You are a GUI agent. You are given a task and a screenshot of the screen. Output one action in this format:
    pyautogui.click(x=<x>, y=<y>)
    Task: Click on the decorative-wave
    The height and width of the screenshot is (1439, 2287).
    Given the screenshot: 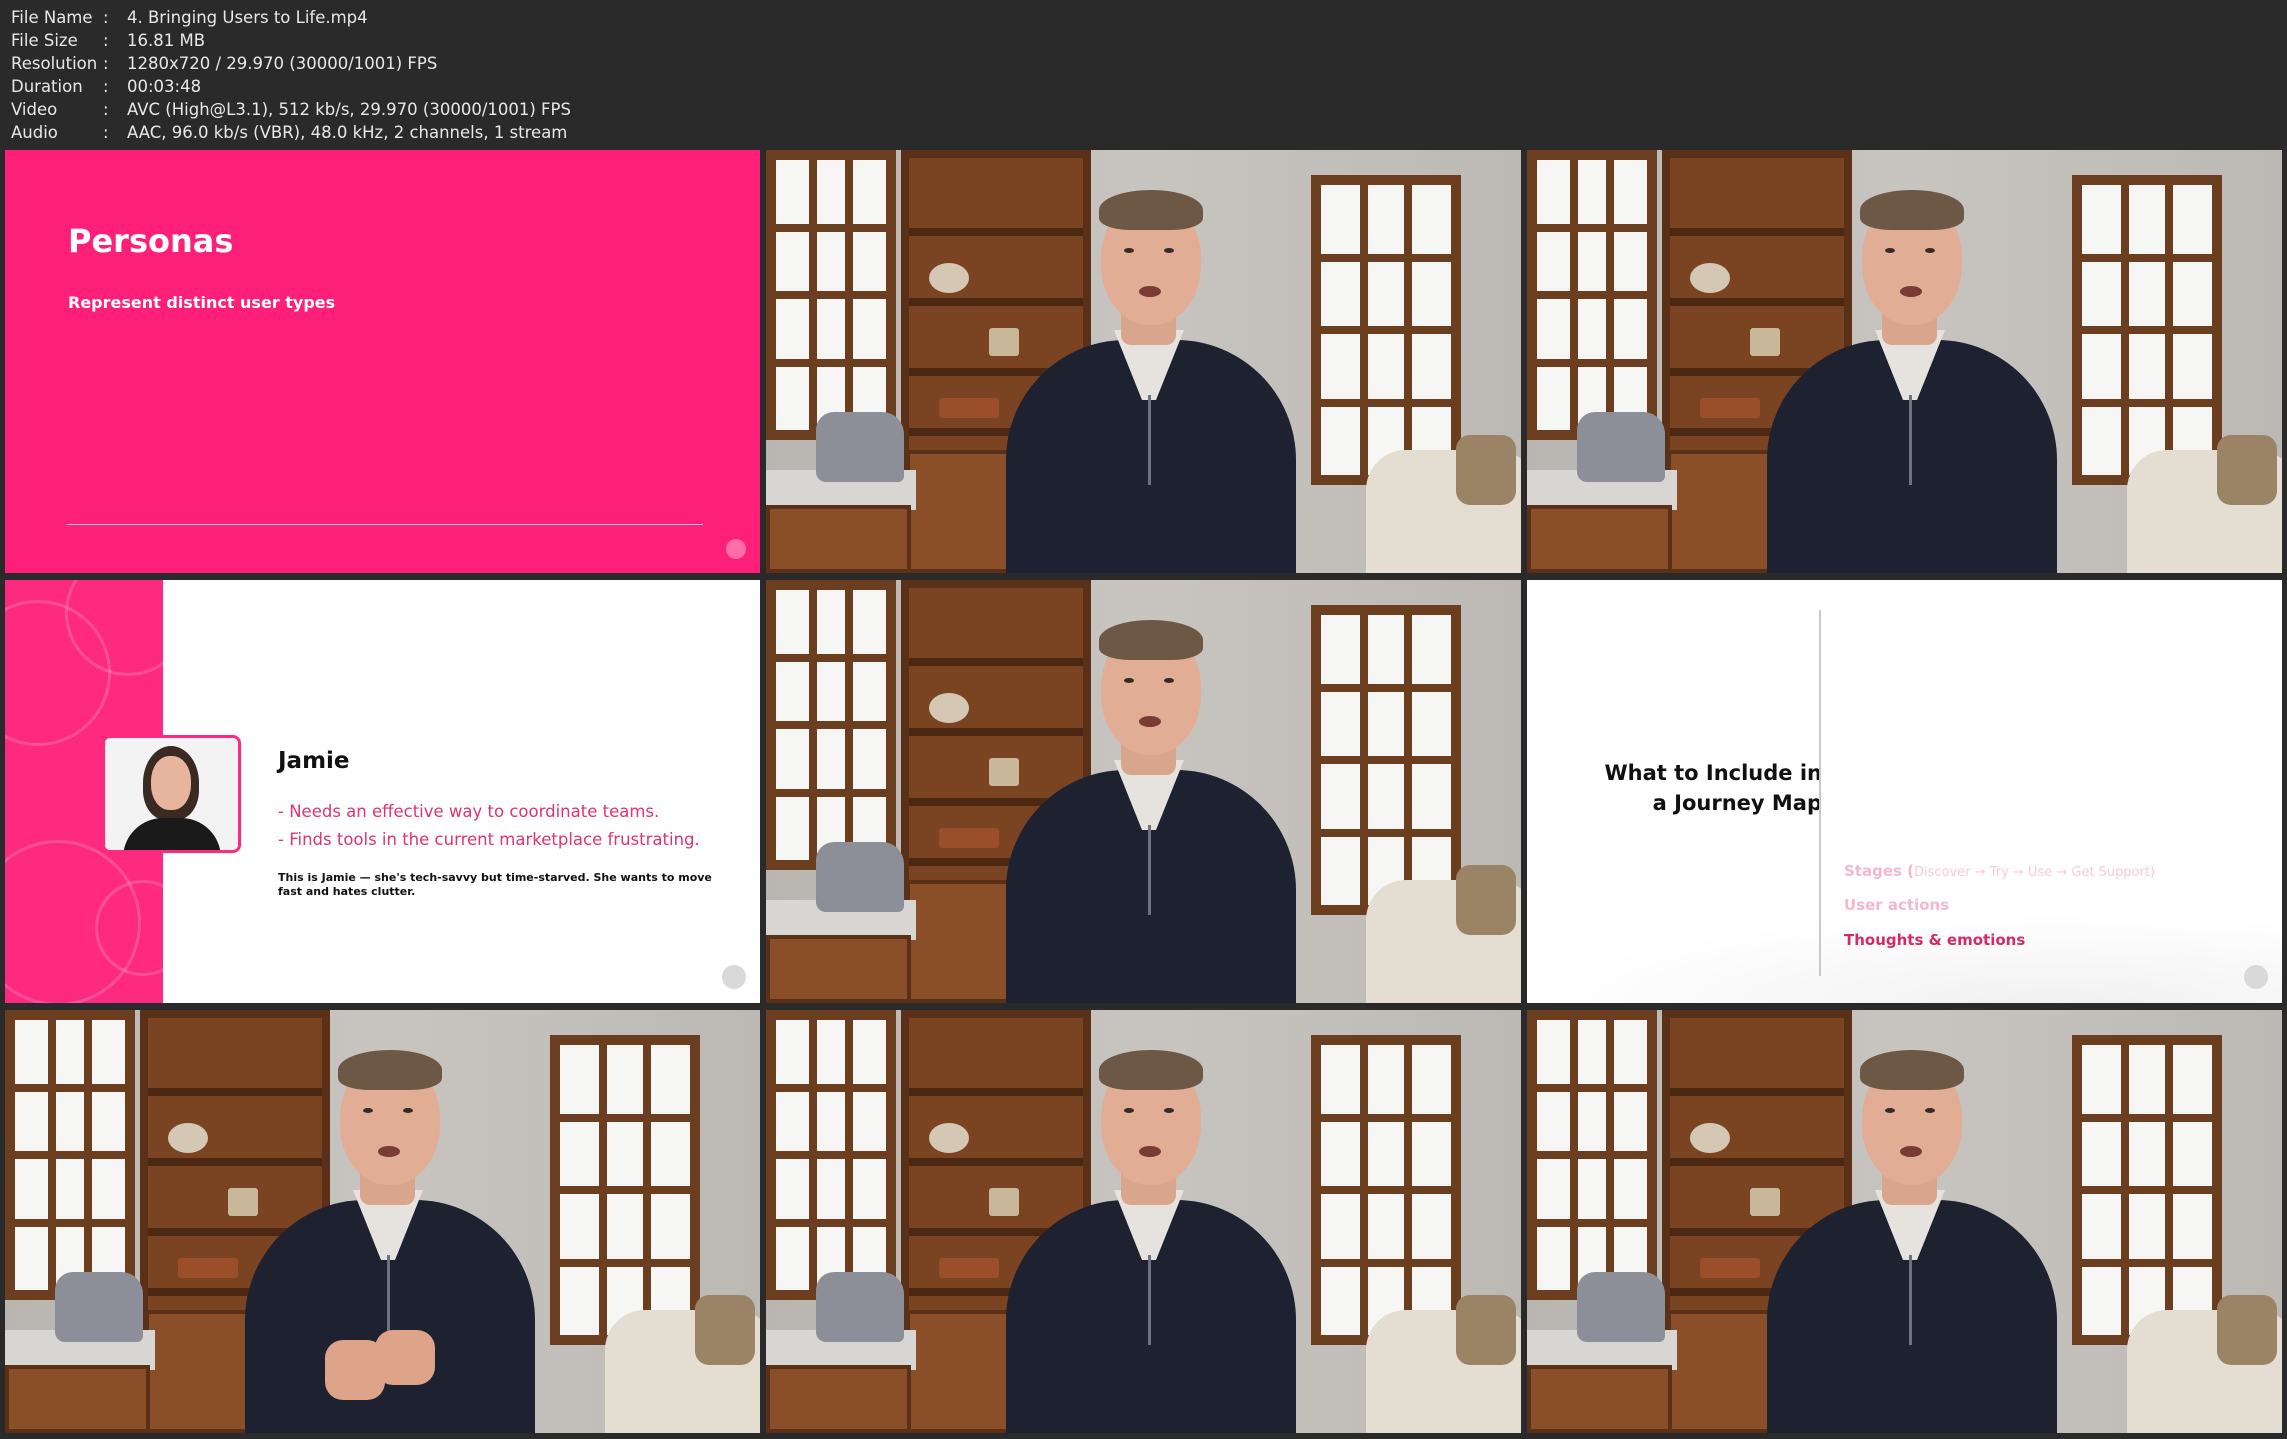 What is the action you would take?
    pyautogui.click(x=1904, y=958)
    